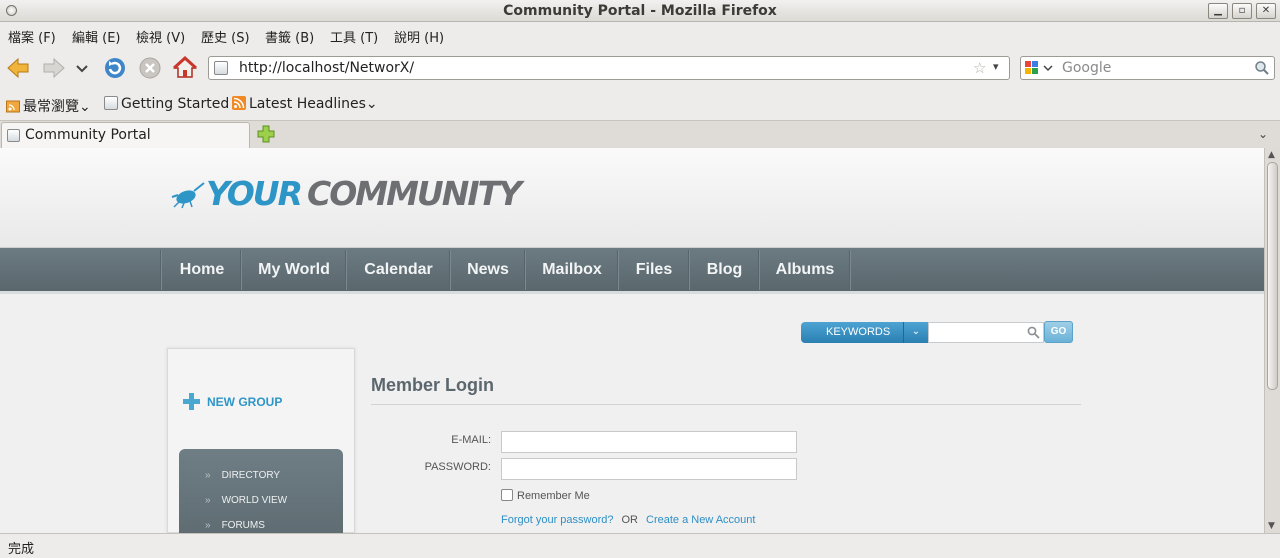 This screenshot has height=558, width=1280. What do you see at coordinates (96, 36) in the screenshot?
I see `menu-edit: 編輯 (E)` at bounding box center [96, 36].